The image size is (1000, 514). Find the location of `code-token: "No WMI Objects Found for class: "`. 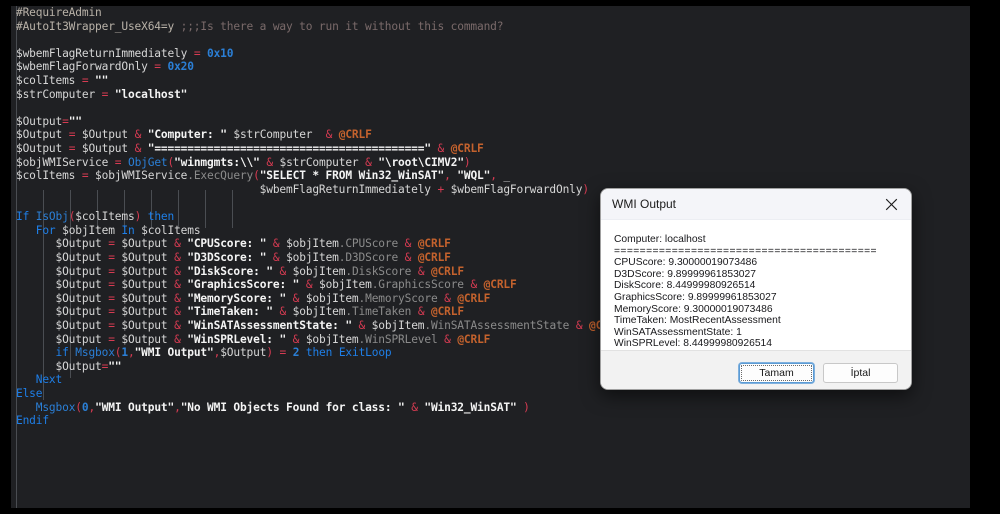

code-token: "No WMI Objects Found for class: " is located at coordinates (292, 407).